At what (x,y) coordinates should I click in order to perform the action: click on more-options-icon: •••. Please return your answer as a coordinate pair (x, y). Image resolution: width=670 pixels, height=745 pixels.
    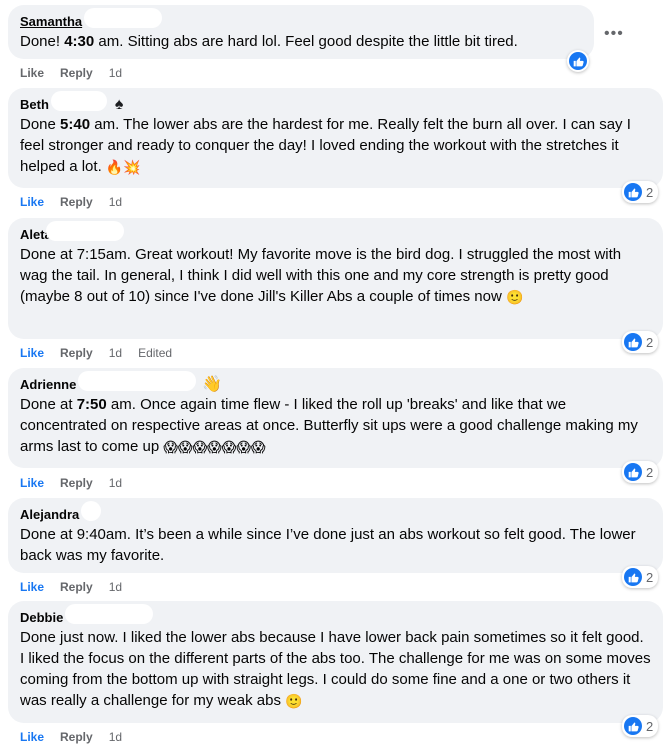
    Looking at the image, I should click on (614, 34).